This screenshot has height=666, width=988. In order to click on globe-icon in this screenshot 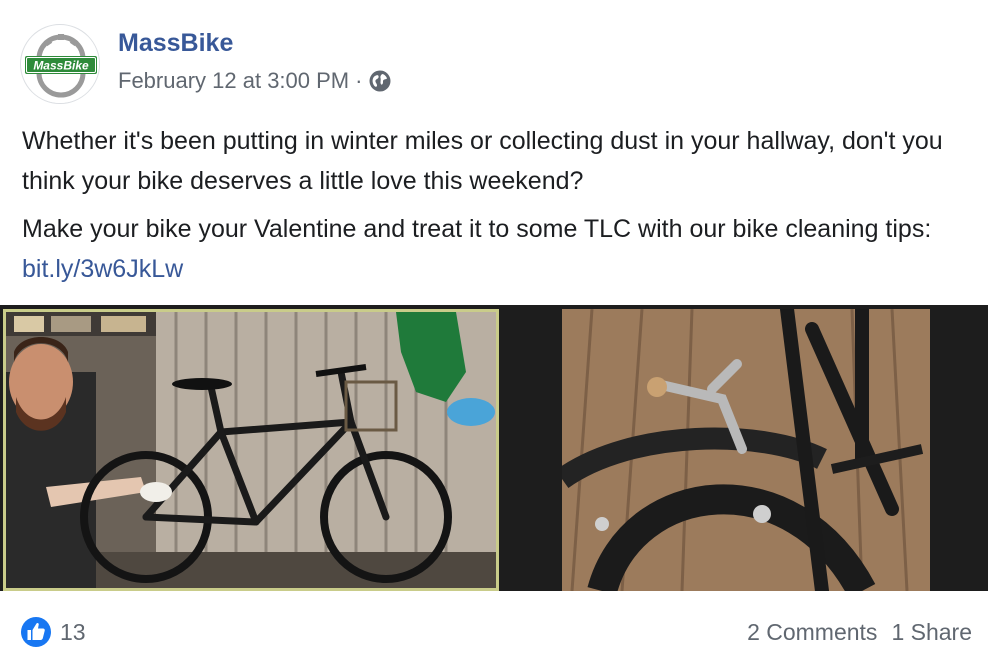, I will do `click(380, 81)`.